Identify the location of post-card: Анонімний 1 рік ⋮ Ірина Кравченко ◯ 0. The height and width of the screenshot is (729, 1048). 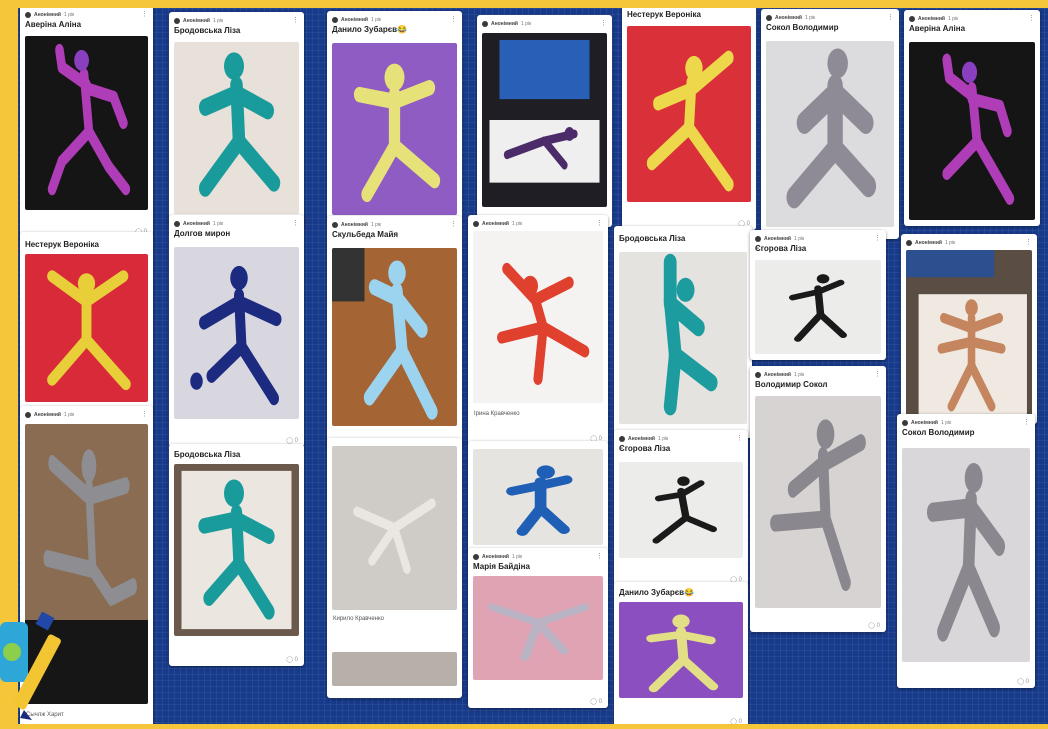
(538, 330).